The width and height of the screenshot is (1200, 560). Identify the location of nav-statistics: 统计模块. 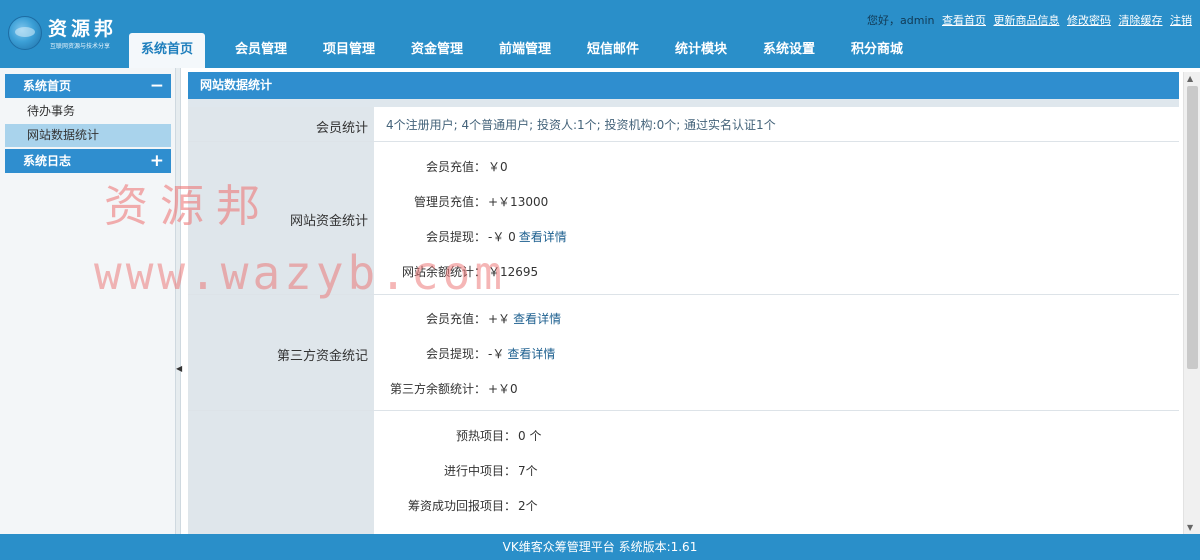
(701, 50).